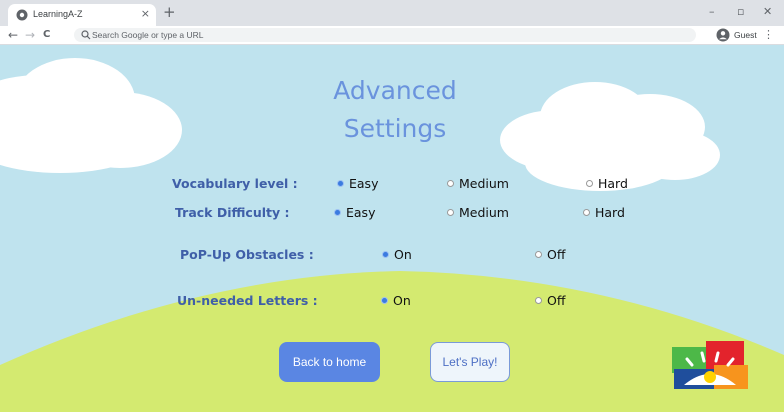 Image resolution: width=784 pixels, height=412 pixels. I want to click on back-button: ←, so click(13, 35).